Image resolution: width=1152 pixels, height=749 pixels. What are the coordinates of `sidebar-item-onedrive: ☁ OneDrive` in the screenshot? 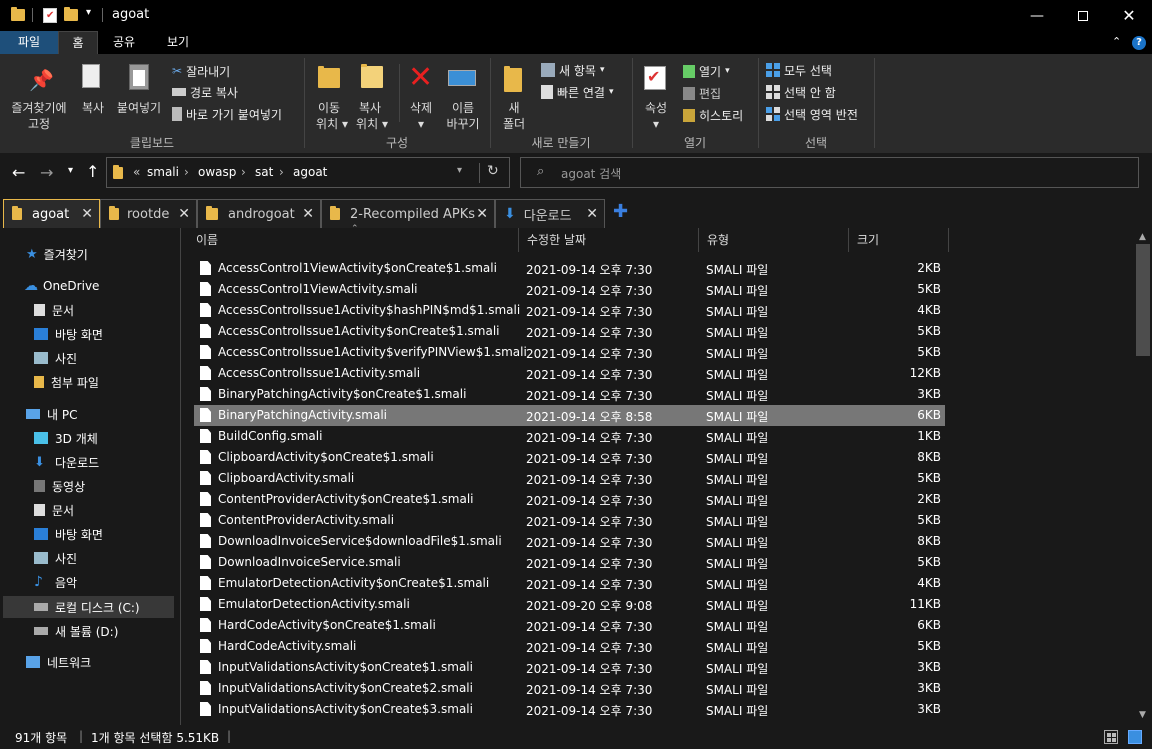 It's located at (61, 286).